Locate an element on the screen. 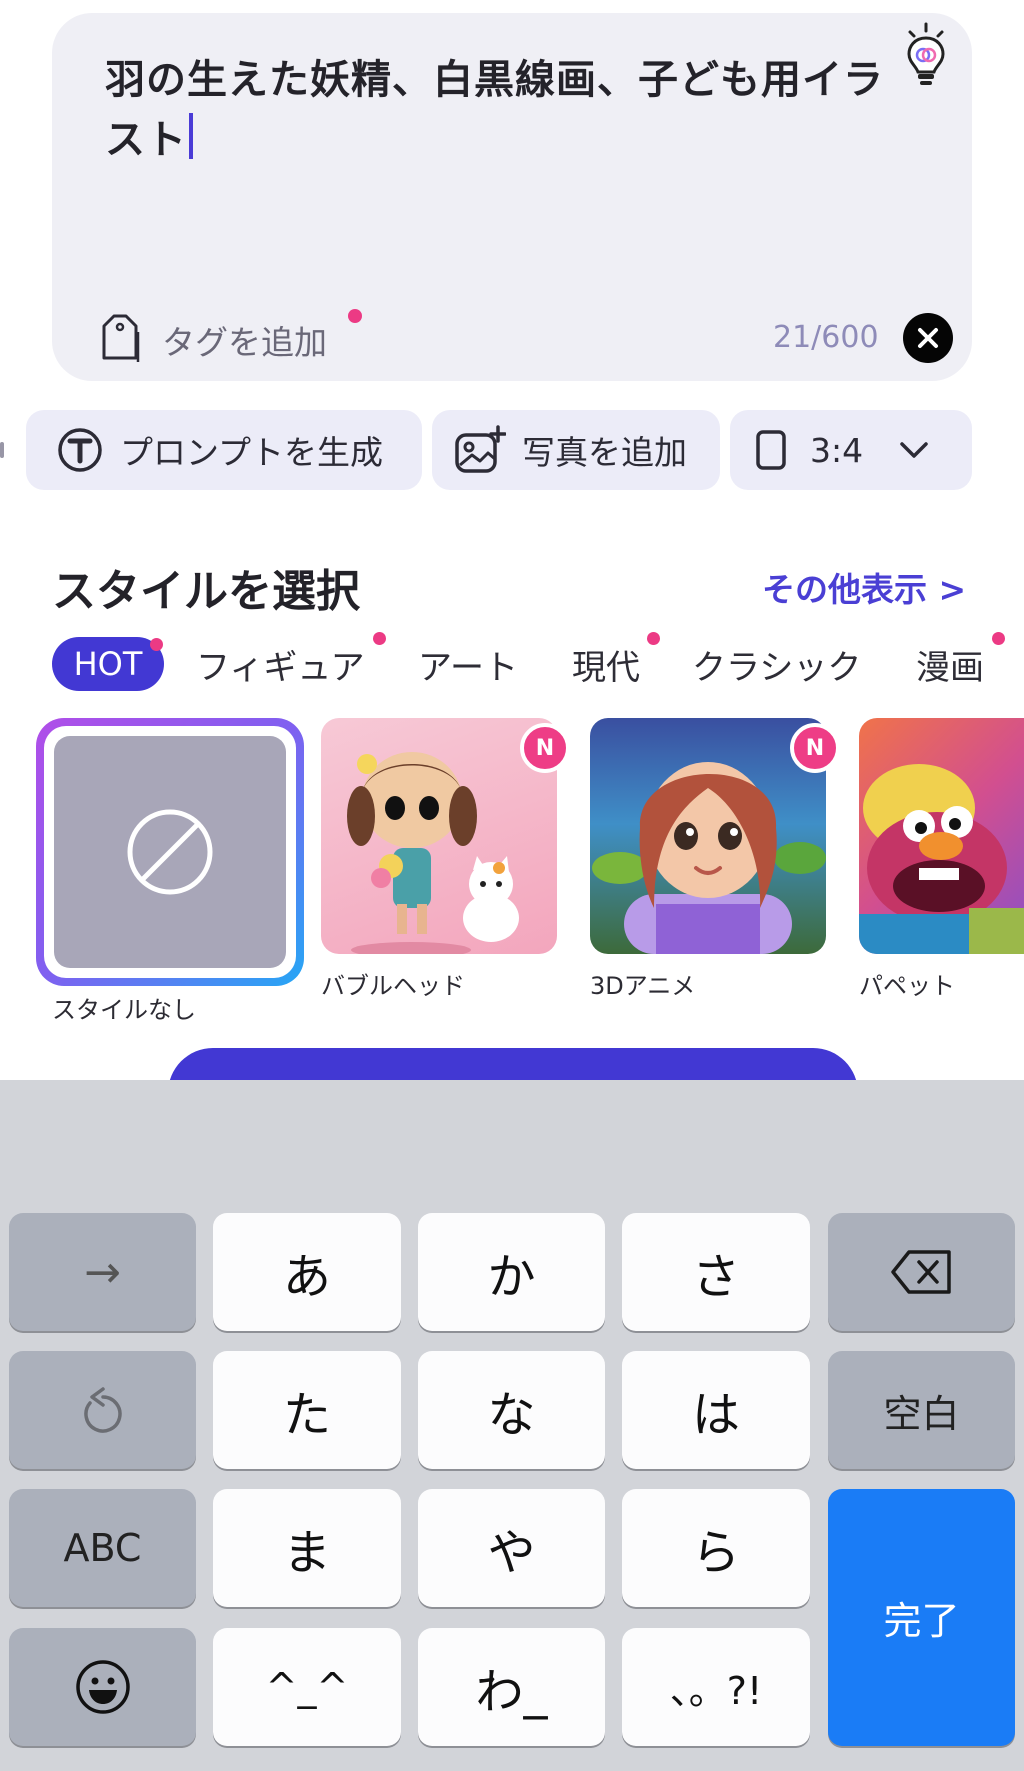 This screenshot has height=1771, width=1024. key-kaomoji: ^_^ is located at coordinates (307, 1687).